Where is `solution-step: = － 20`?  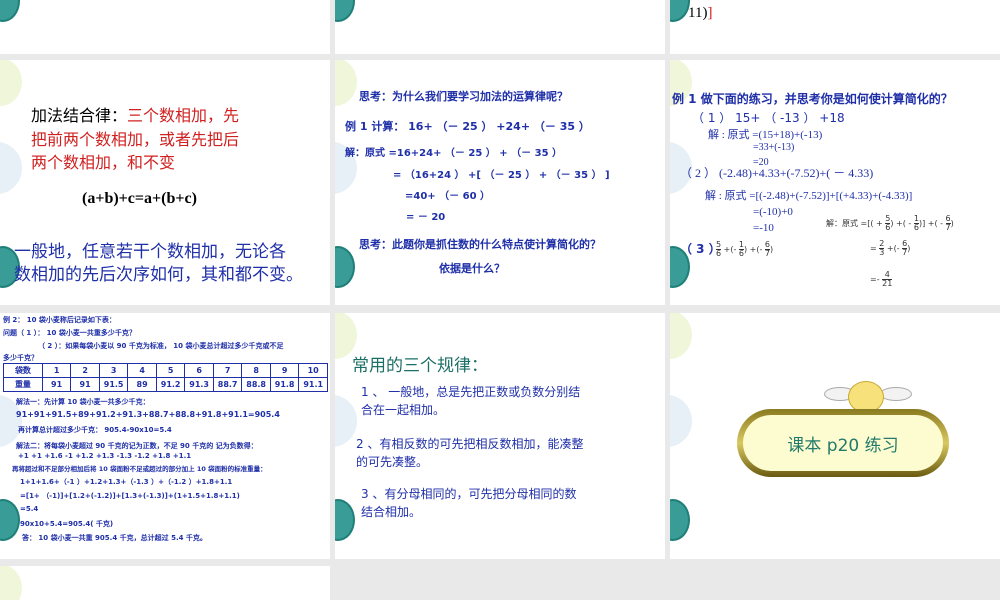
solution-step: = － 20 is located at coordinates (426, 217).